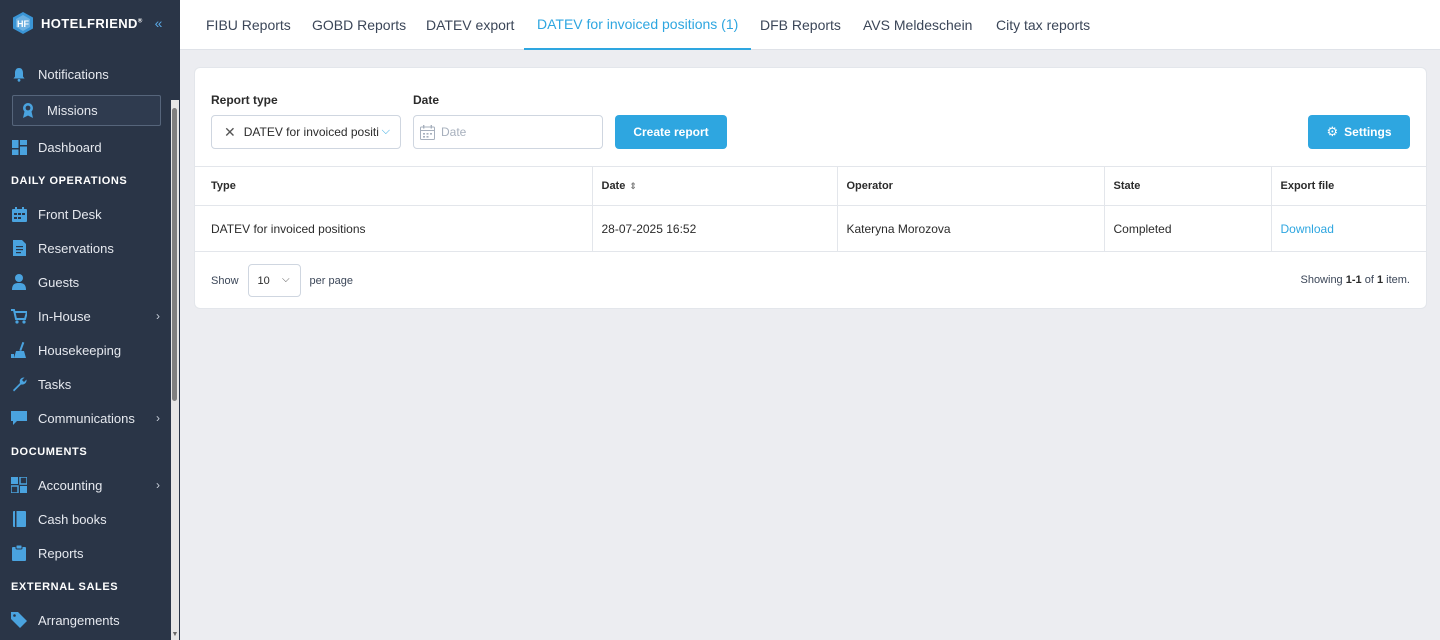 Image resolution: width=1440 pixels, height=640 pixels. I want to click on sidebar-item-dashboard: Dashboard, so click(85, 147).